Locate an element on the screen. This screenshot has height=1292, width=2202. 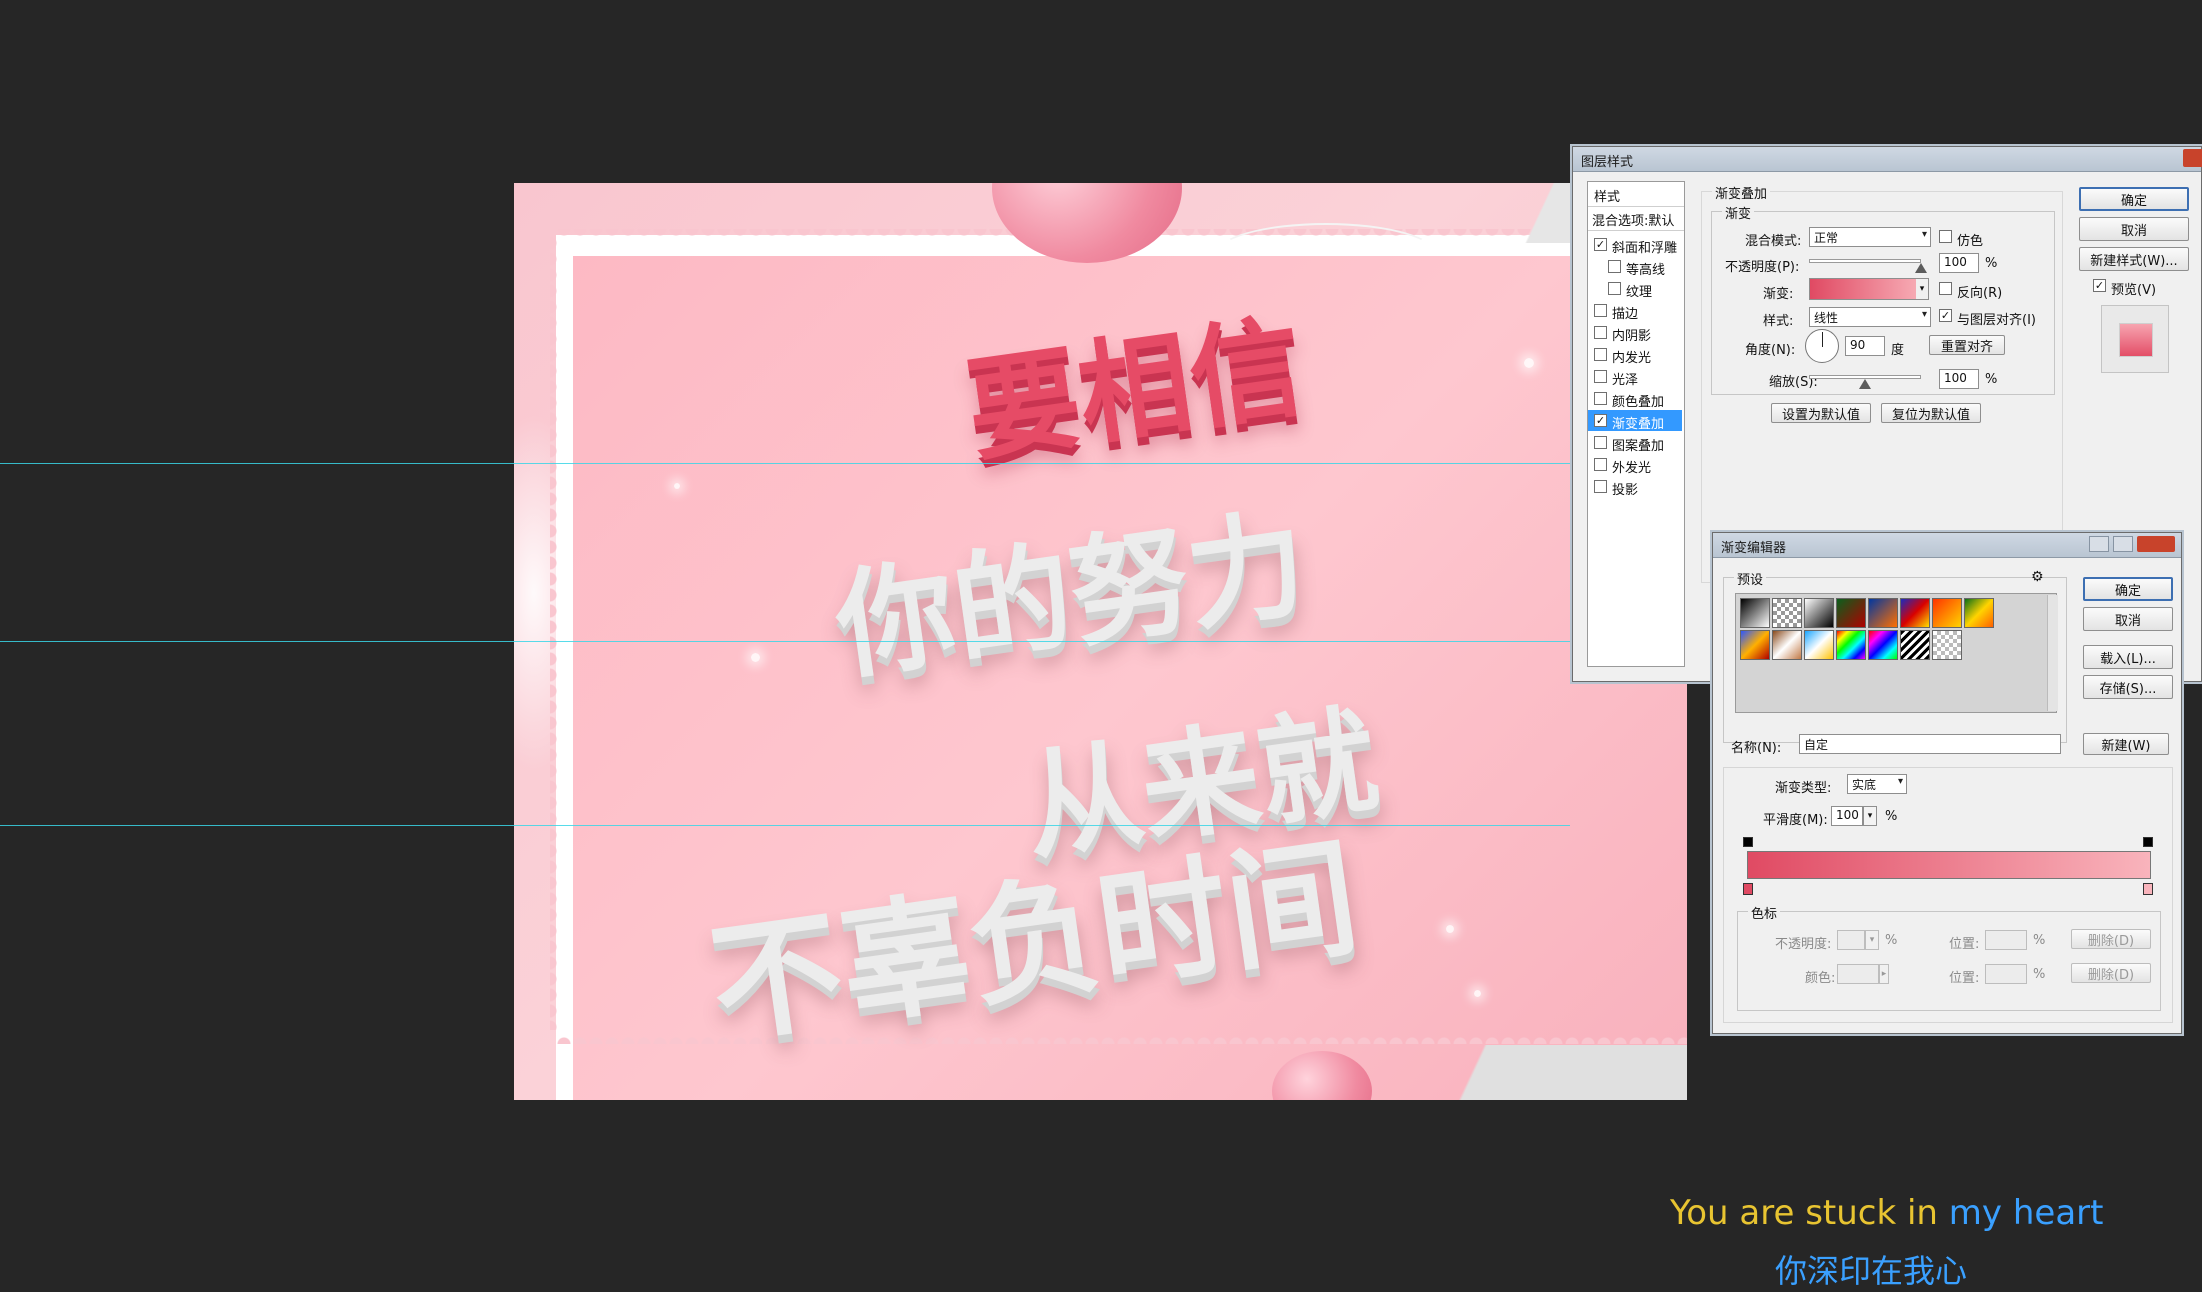
style-item-label: 渐变叠加 is located at coordinates (1638, 424).